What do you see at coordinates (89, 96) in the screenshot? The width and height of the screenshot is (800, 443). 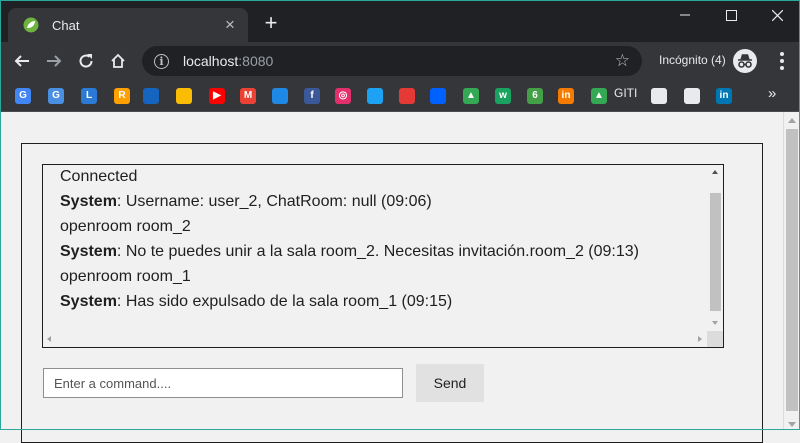 I see `bookmark-icon: L` at bounding box center [89, 96].